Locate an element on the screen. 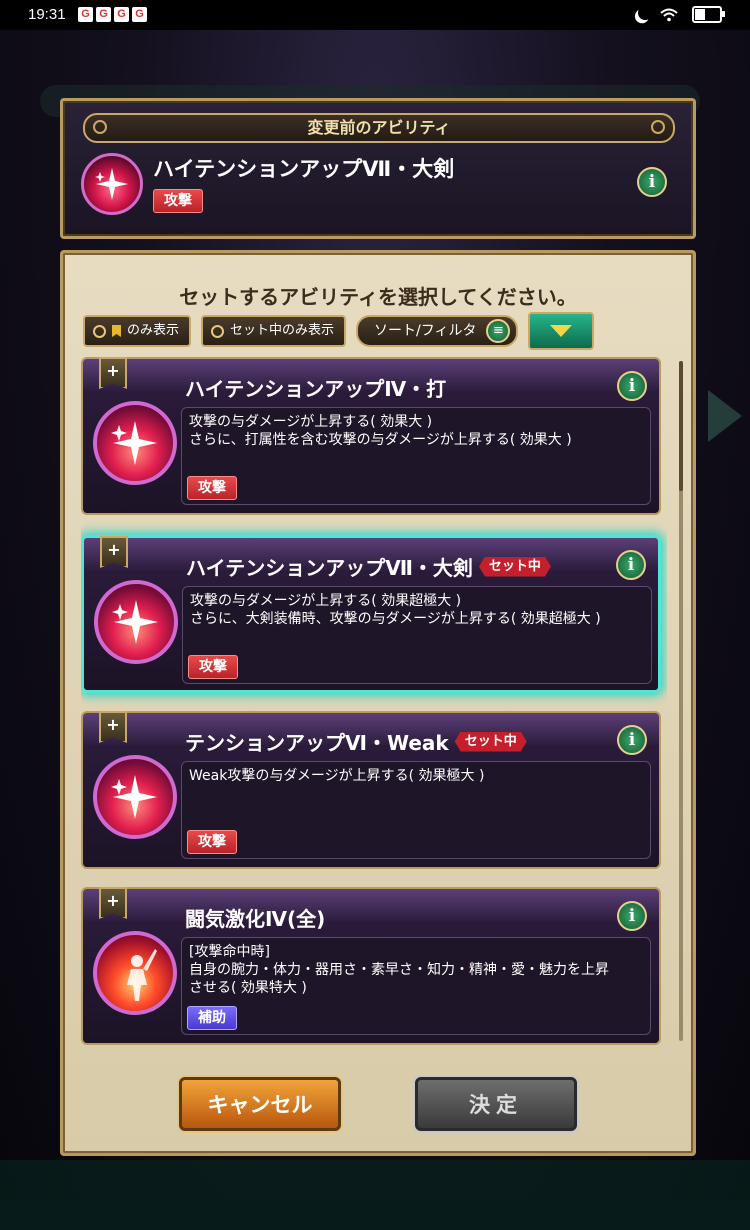 The width and height of the screenshot is (750, 1230). wifi-icon is located at coordinates (669, 14).